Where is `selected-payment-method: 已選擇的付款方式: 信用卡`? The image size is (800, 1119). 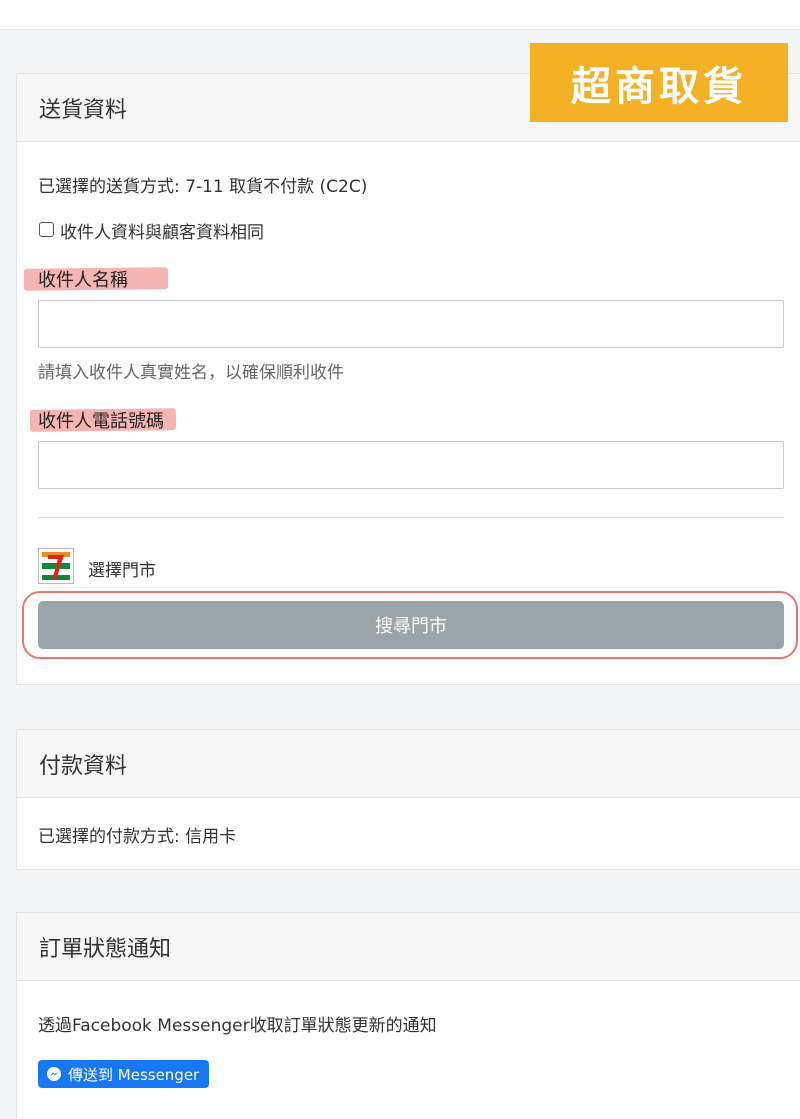
selected-payment-method: 已選擇的付款方式: 信用卡 is located at coordinates (137, 837).